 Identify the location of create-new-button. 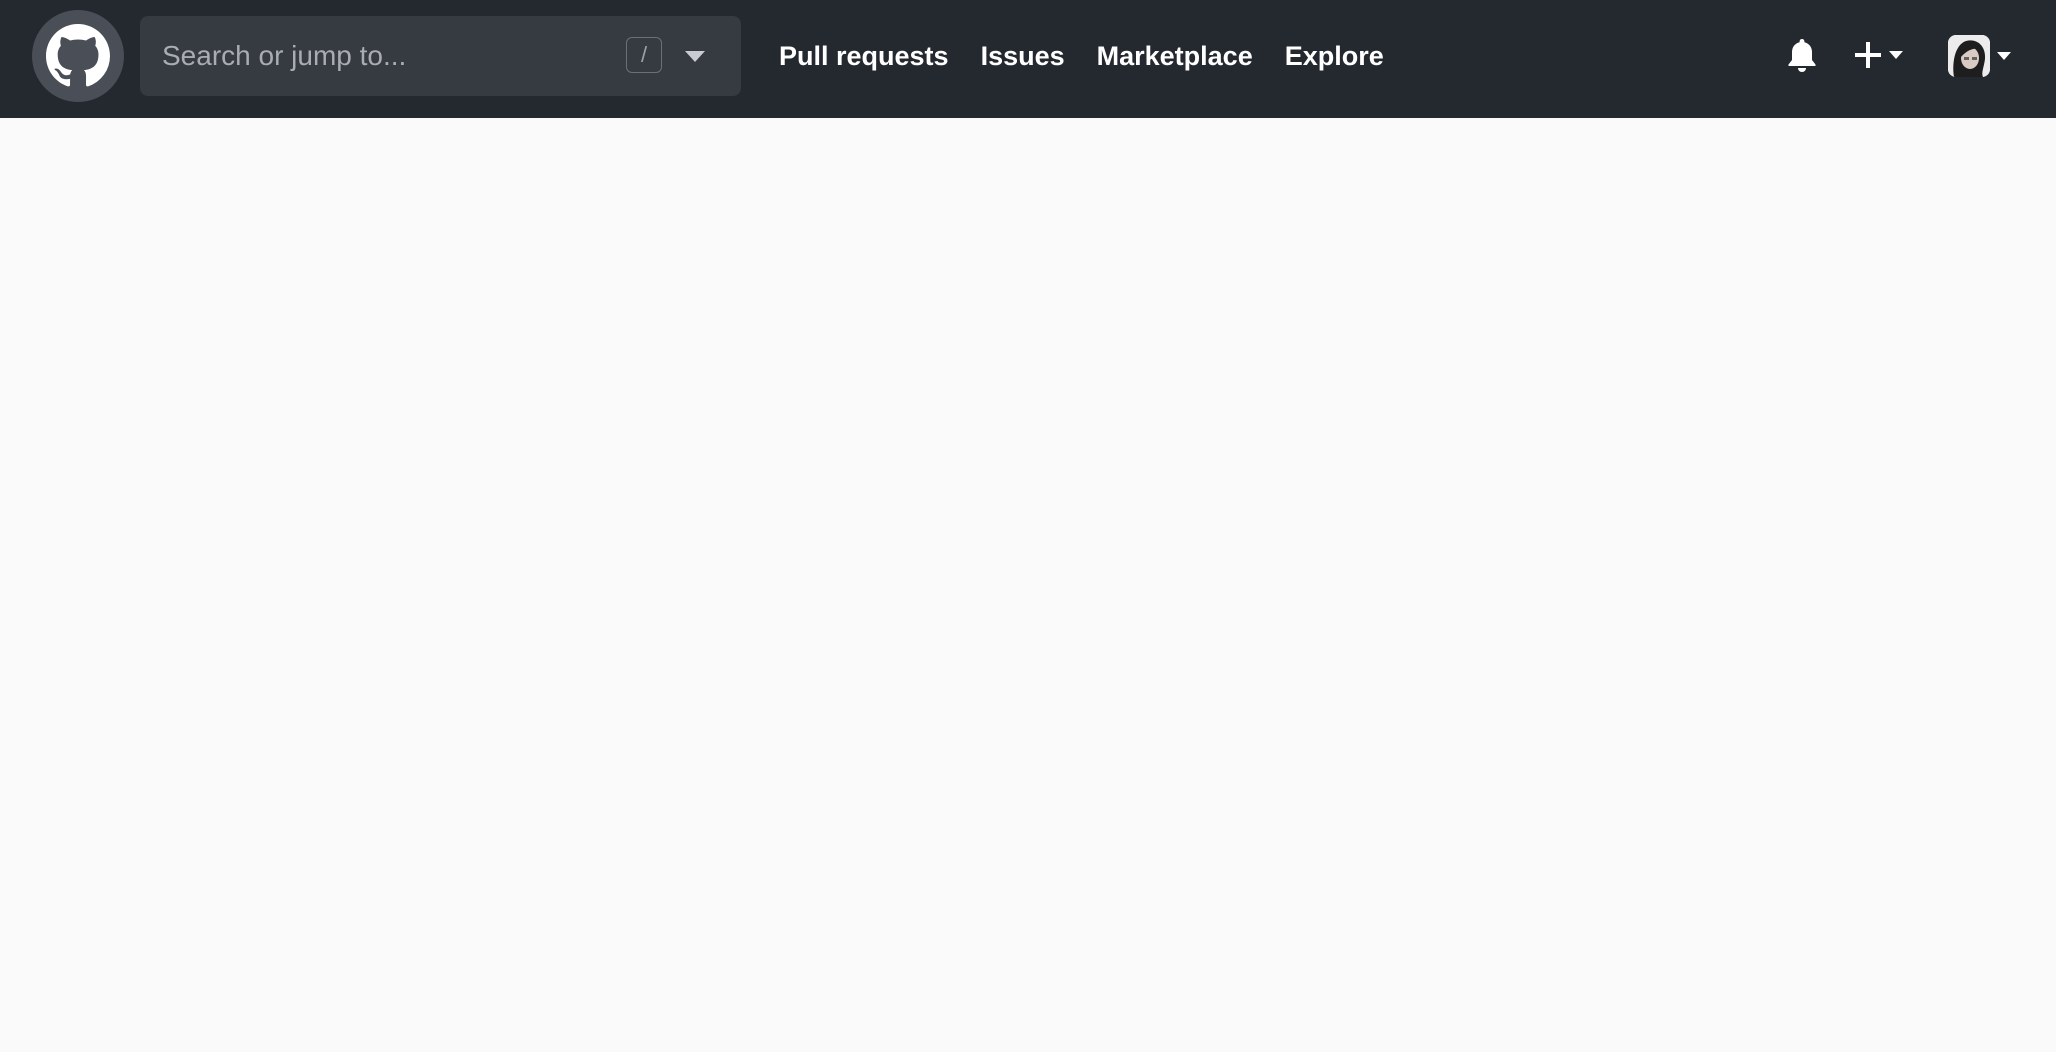
(1883, 55).